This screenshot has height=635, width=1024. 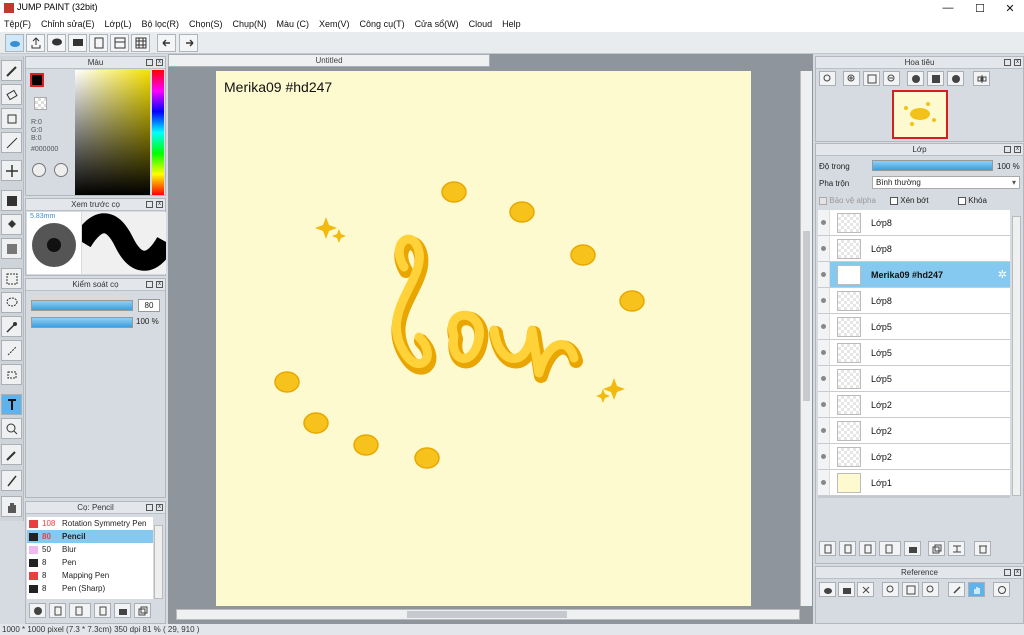 I want to click on magic-wand-icon, so click(x=11, y=326).